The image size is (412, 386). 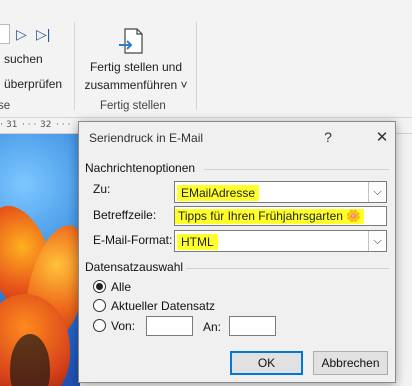 I want to click on ribbon-check-label: überprüfen, so click(x=33, y=84).